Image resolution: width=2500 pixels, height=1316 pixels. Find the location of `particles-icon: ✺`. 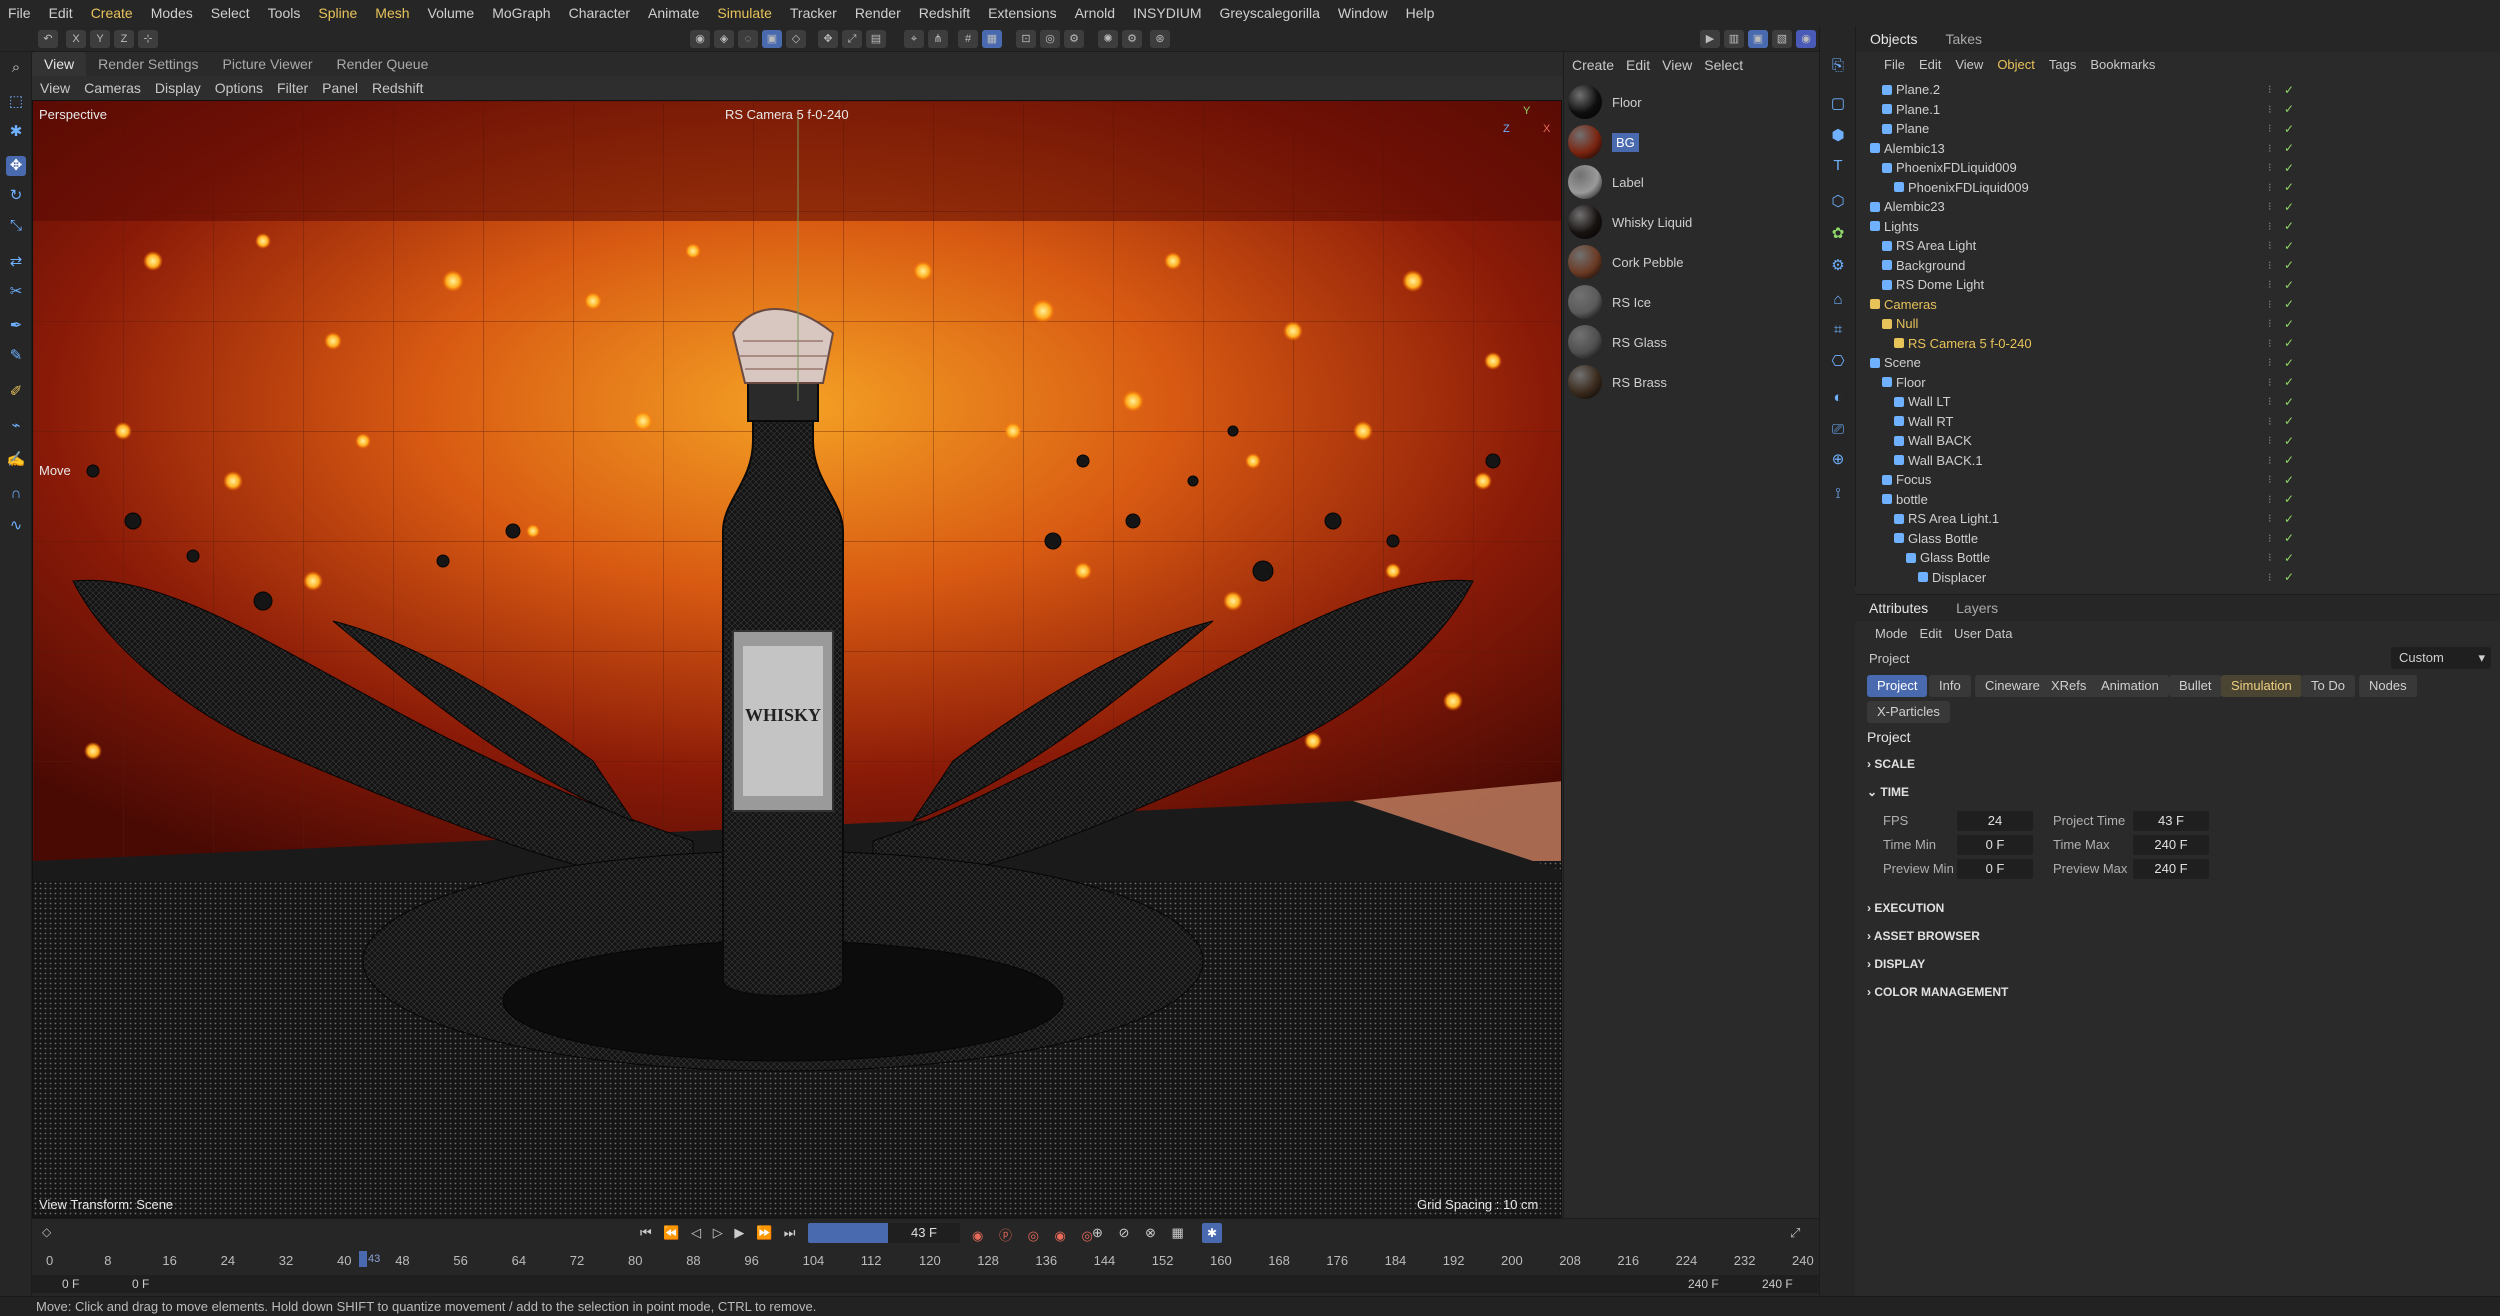

particles-icon: ✺ is located at coordinates (1108, 39).